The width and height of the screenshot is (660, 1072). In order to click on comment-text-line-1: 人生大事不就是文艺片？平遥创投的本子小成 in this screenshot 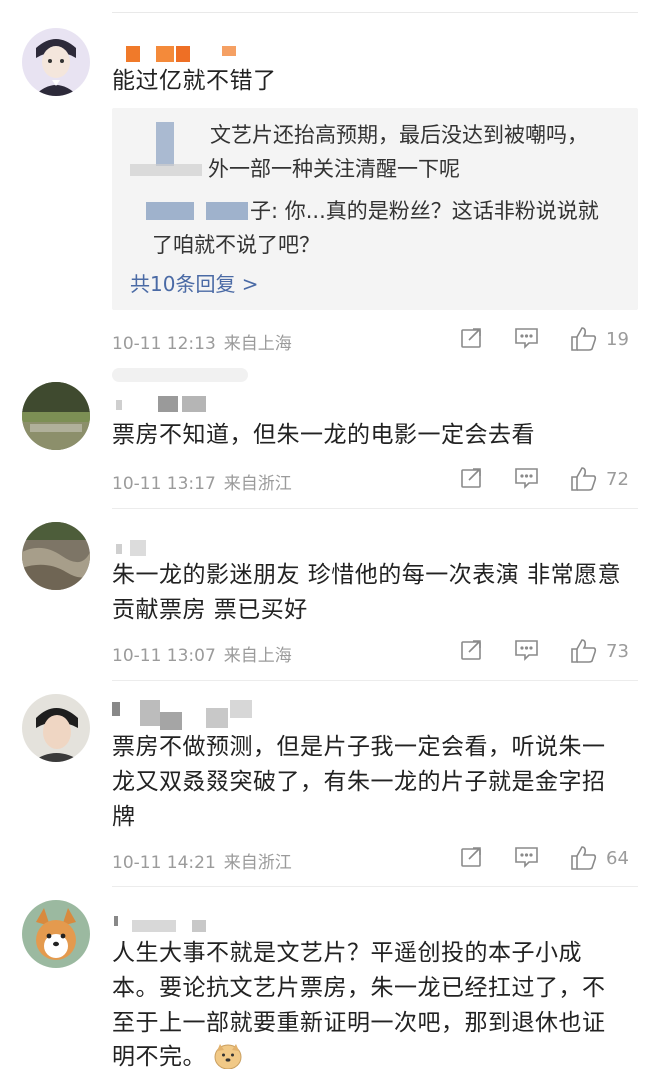, I will do `click(347, 953)`.